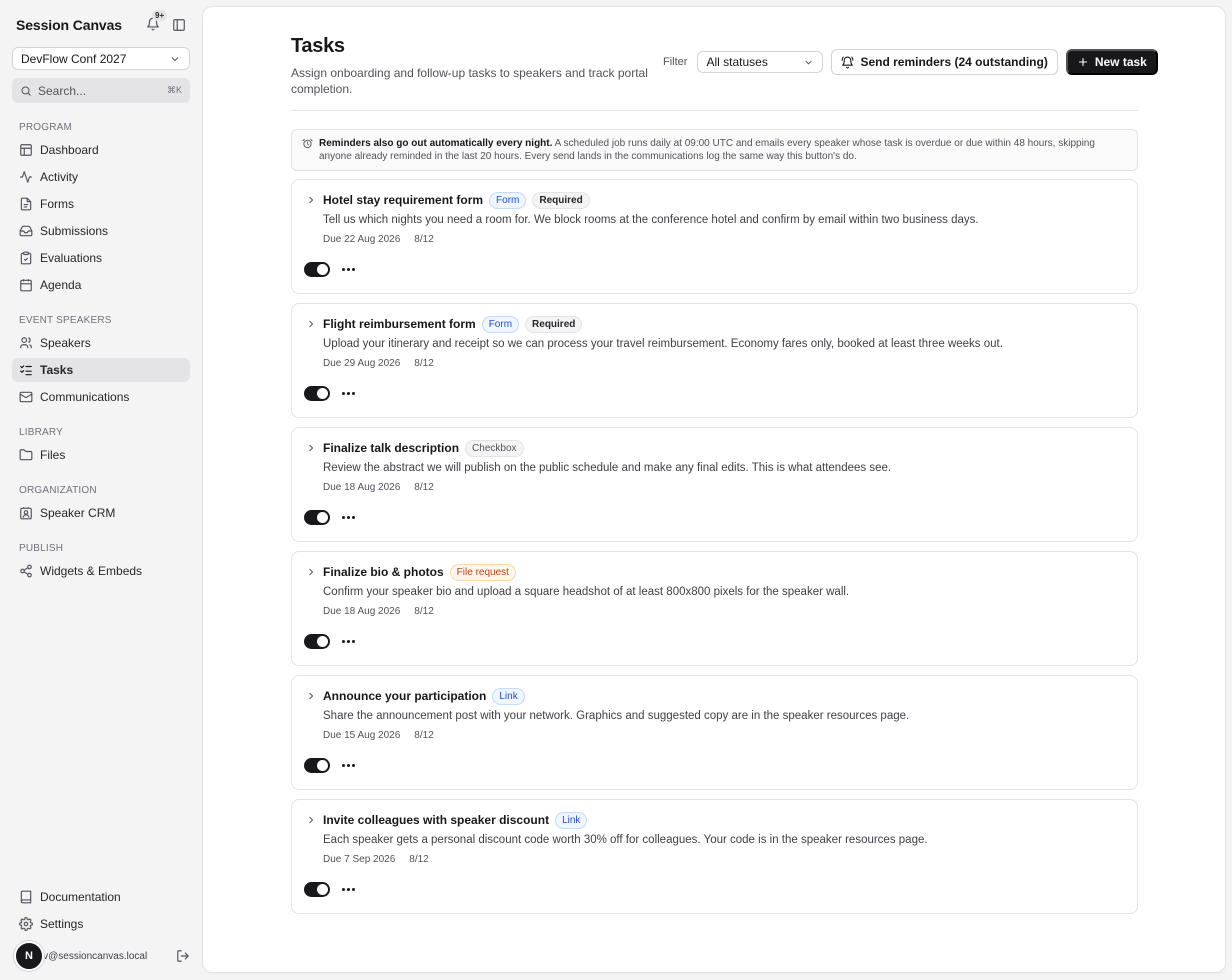 This screenshot has width=1232, height=980. Describe the element at coordinates (59, 177) in the screenshot. I see `sidebar-item-label: Activity` at that location.